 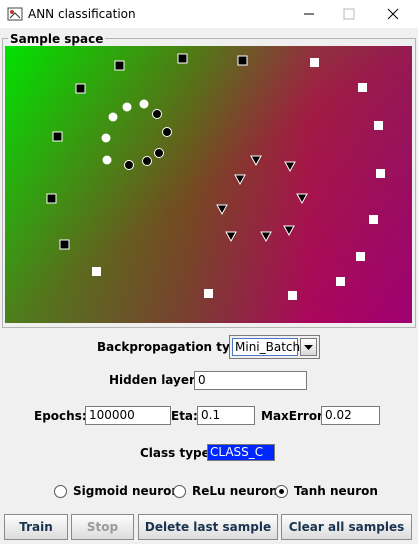 What do you see at coordinates (208, 527) in the screenshot?
I see `delete-last-sample-button: Delete last sample` at bounding box center [208, 527].